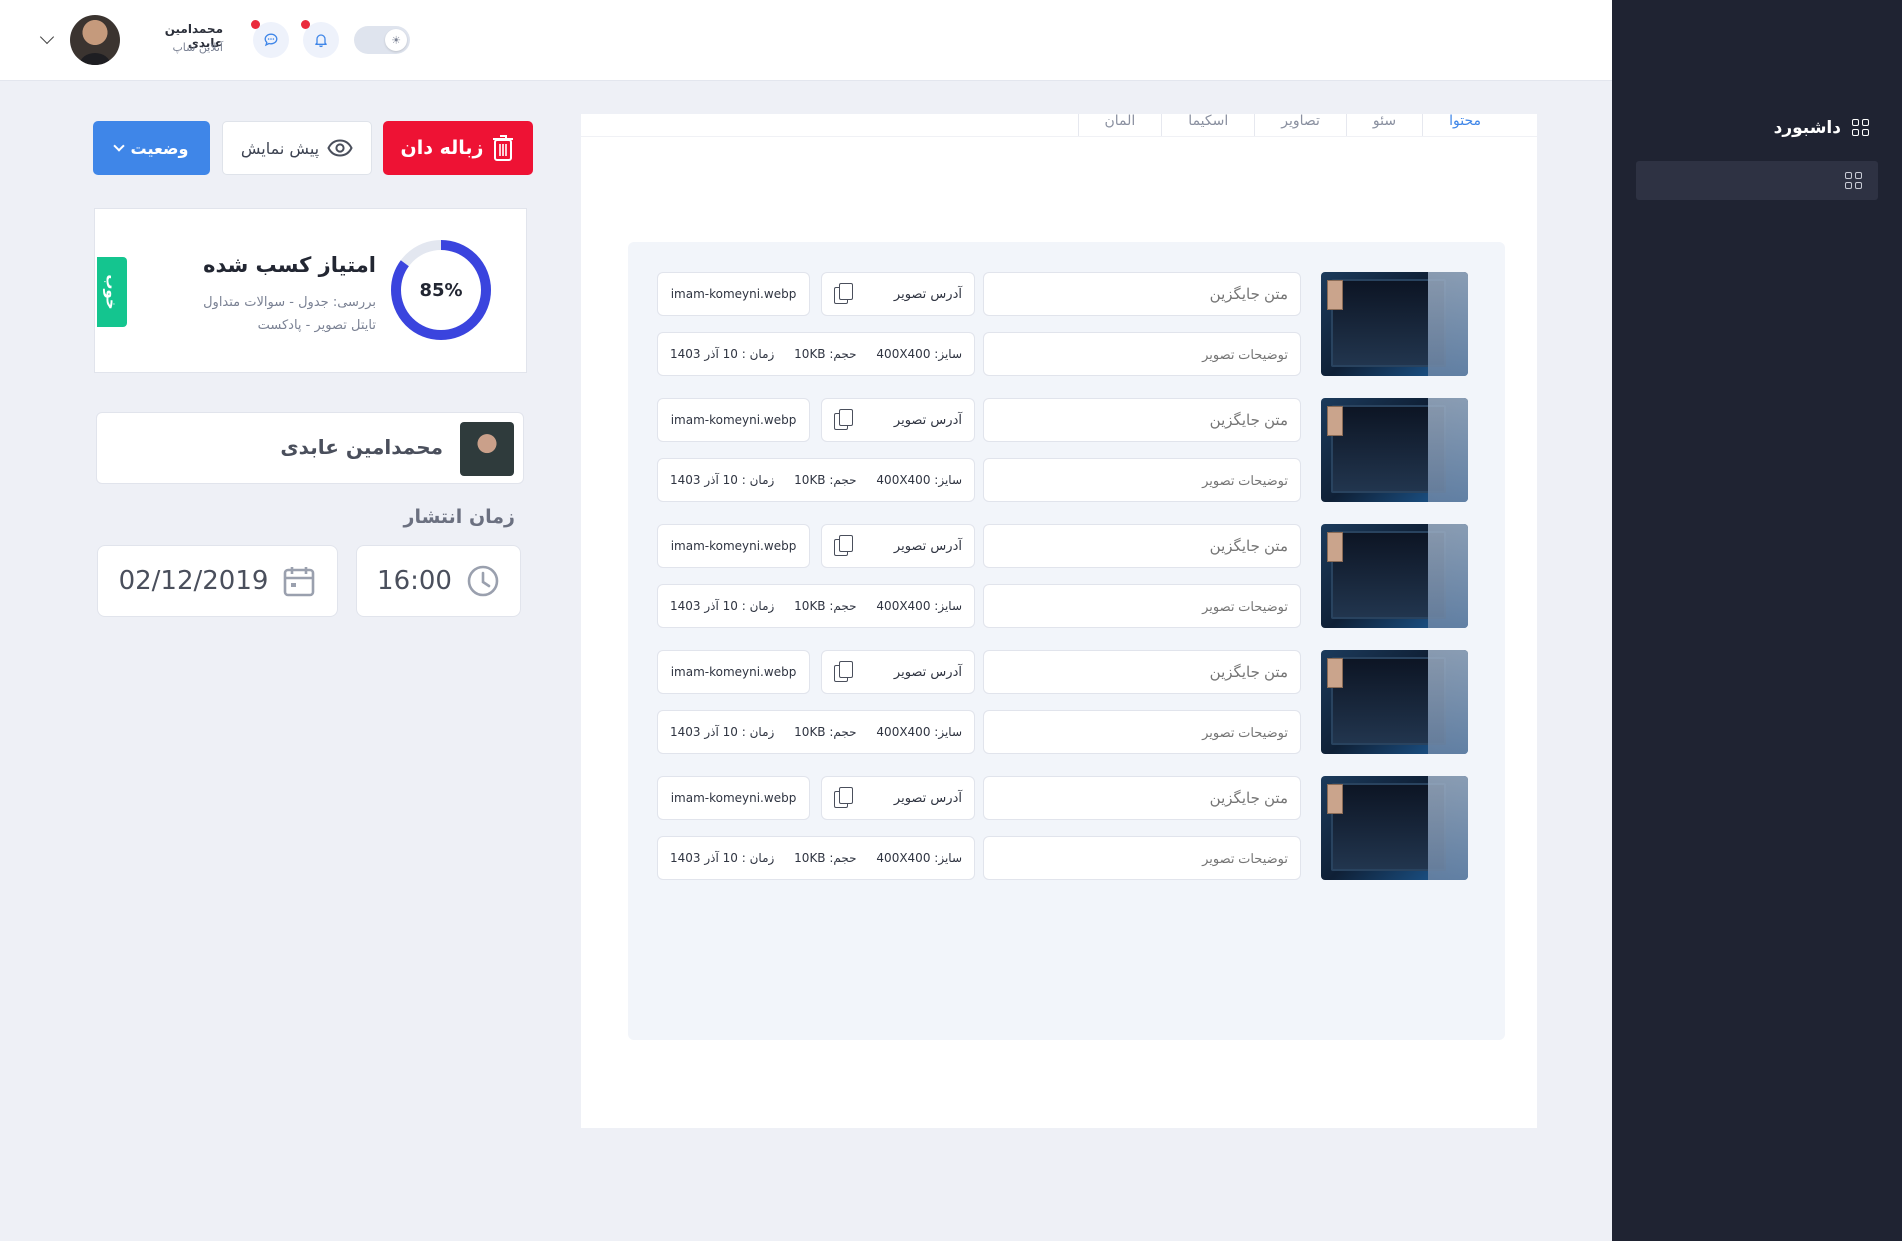 The image size is (1902, 1241). I want to click on badge-label: خوب, so click(112, 292).